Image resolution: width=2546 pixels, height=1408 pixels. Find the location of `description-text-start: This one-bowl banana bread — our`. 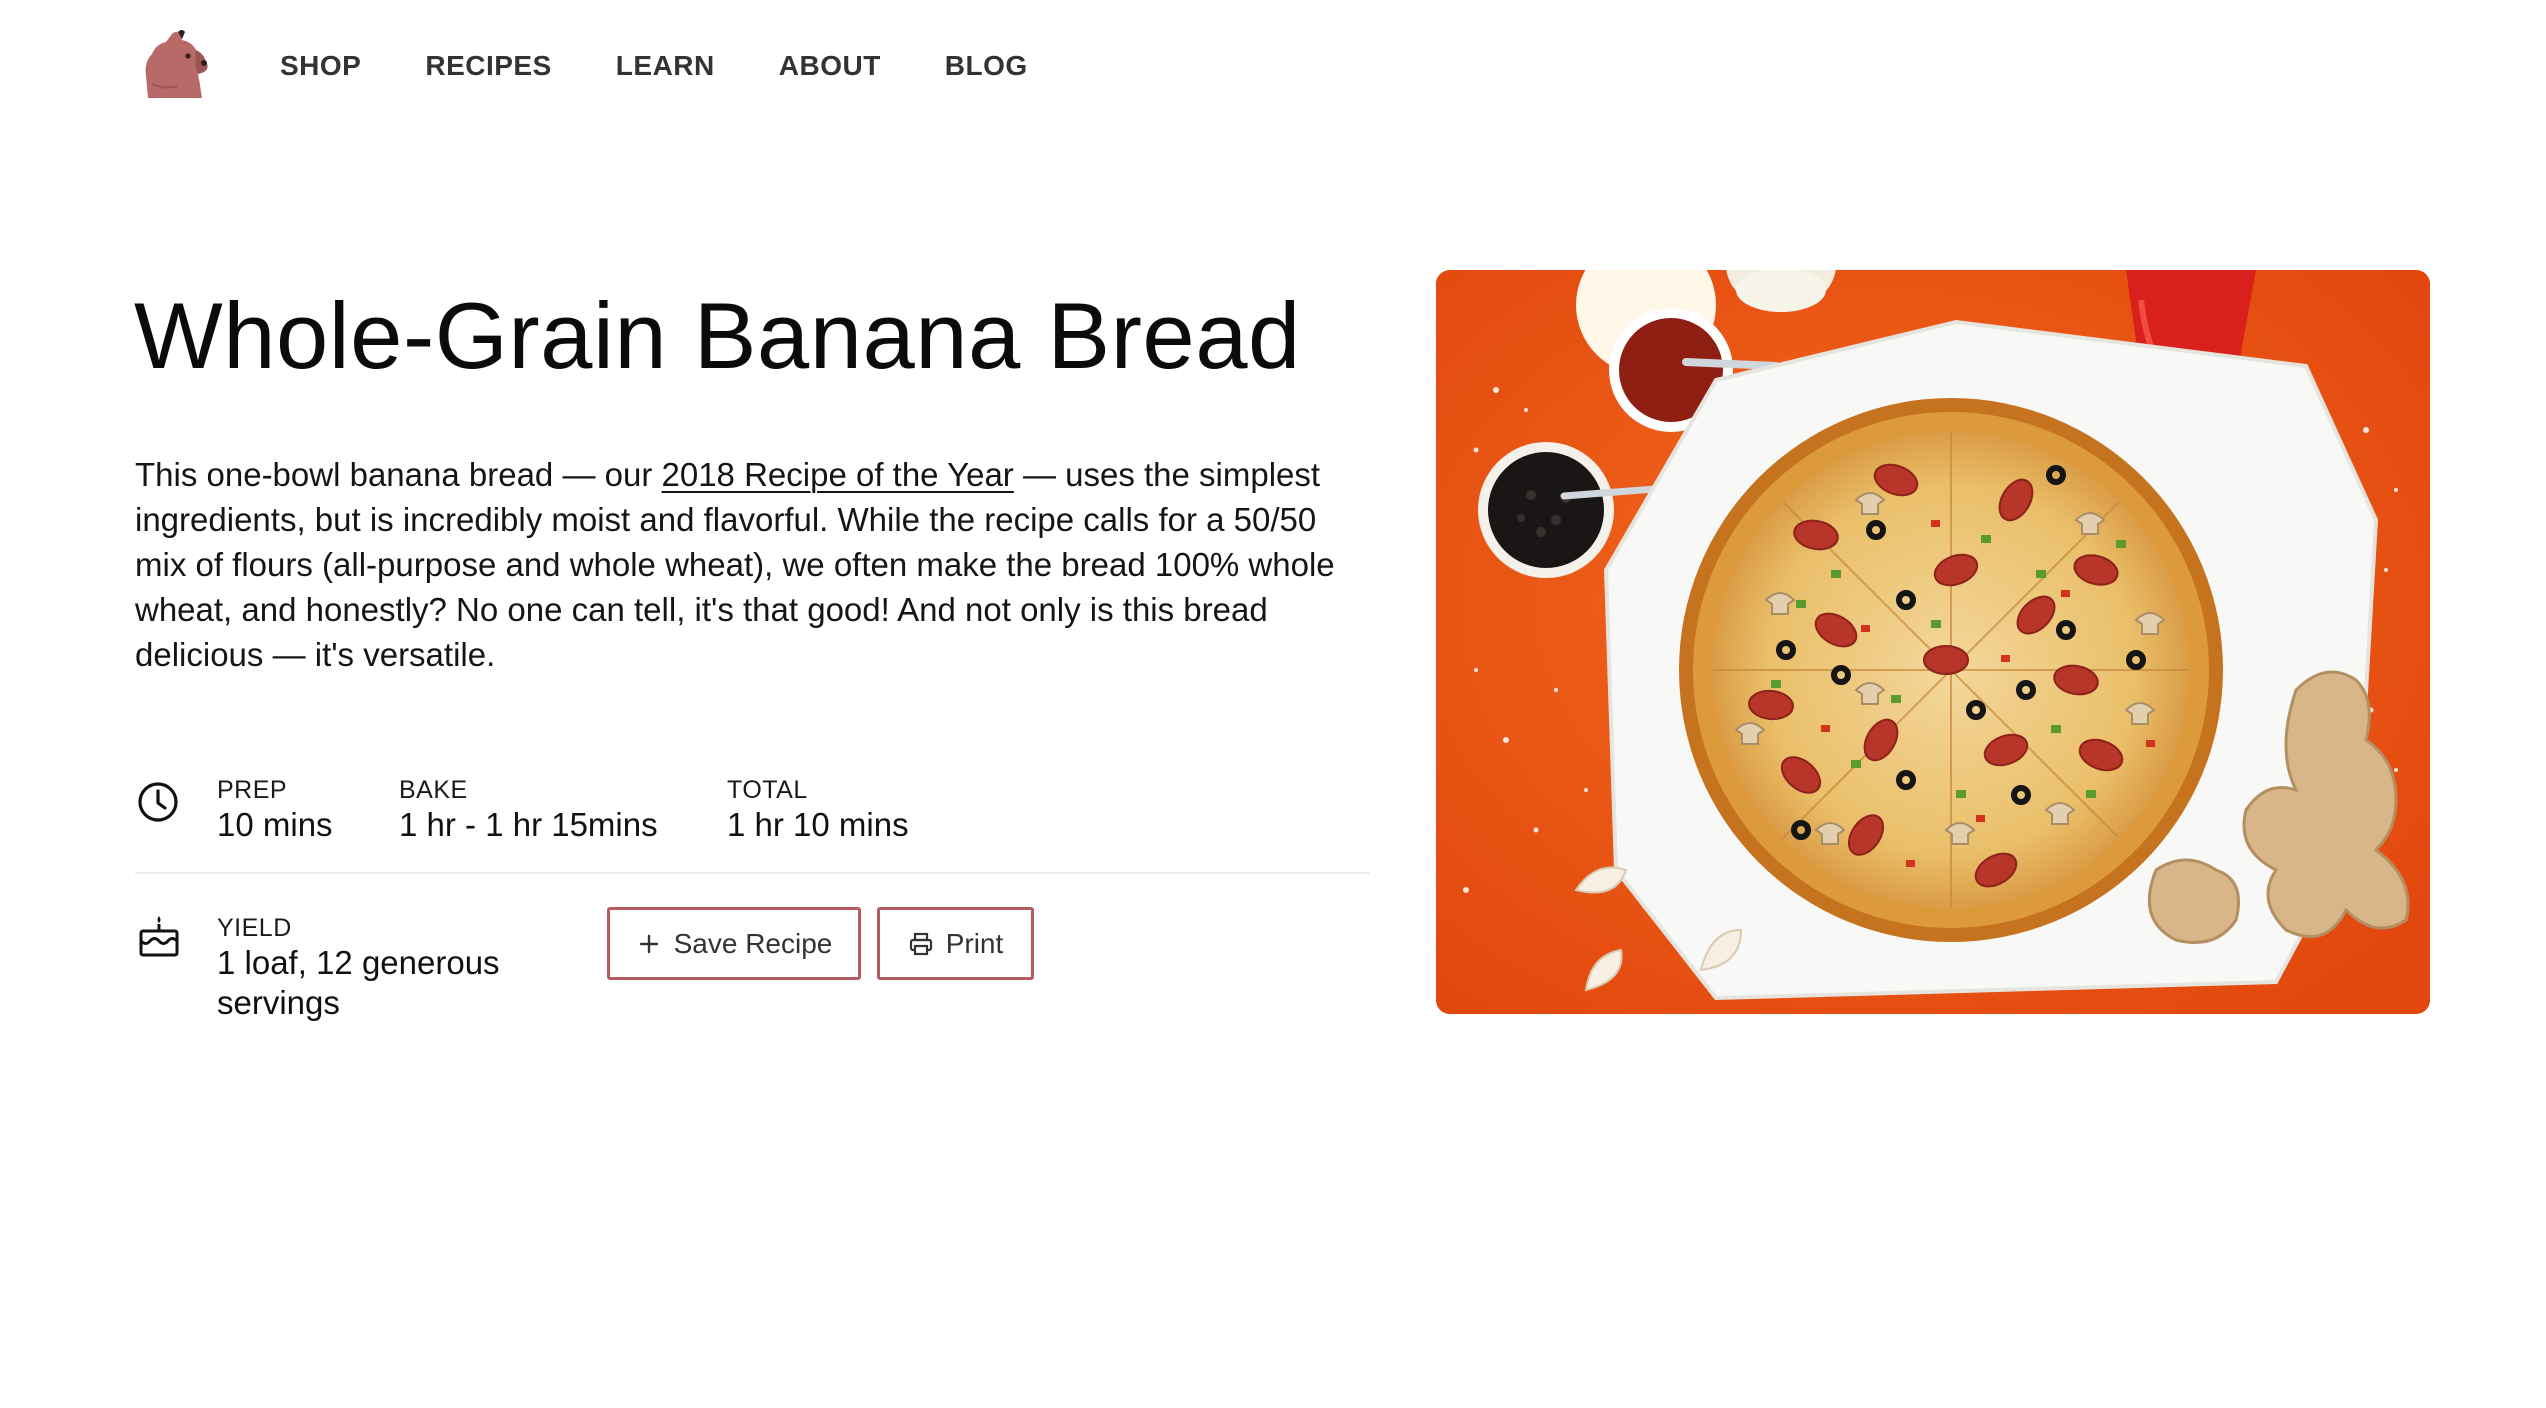

description-text-start: This one-bowl banana bread — our is located at coordinates (398, 474).